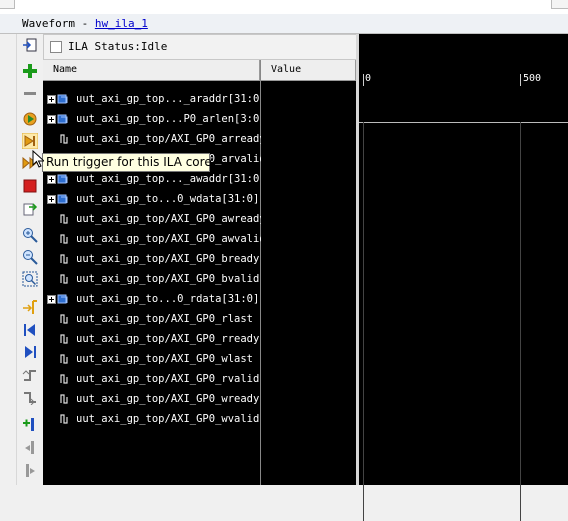 The height and width of the screenshot is (521, 568). I want to click on signal-label: uut_axi_gp_top..._awaddr[31:0], so click(171, 179).